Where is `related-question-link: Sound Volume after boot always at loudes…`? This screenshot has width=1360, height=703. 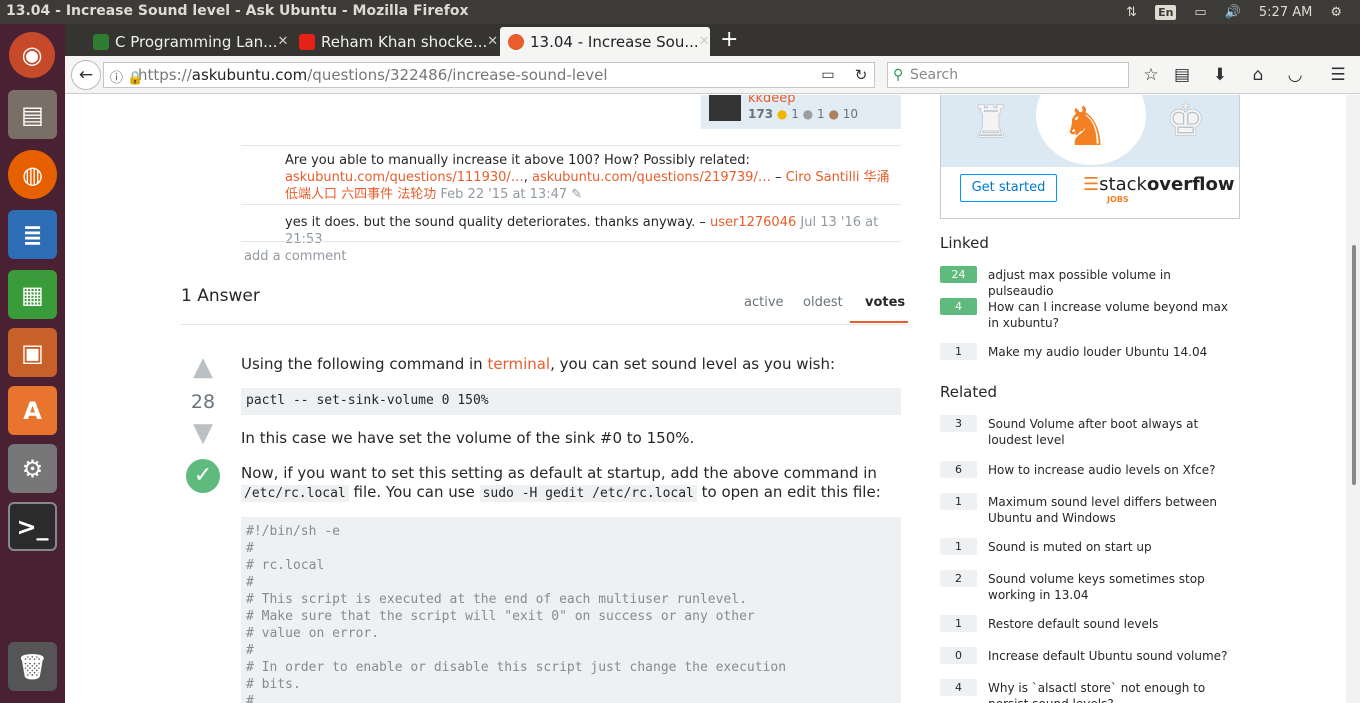
related-question-link: Sound Volume after boot always at loudes… is located at coordinates (1113, 432).